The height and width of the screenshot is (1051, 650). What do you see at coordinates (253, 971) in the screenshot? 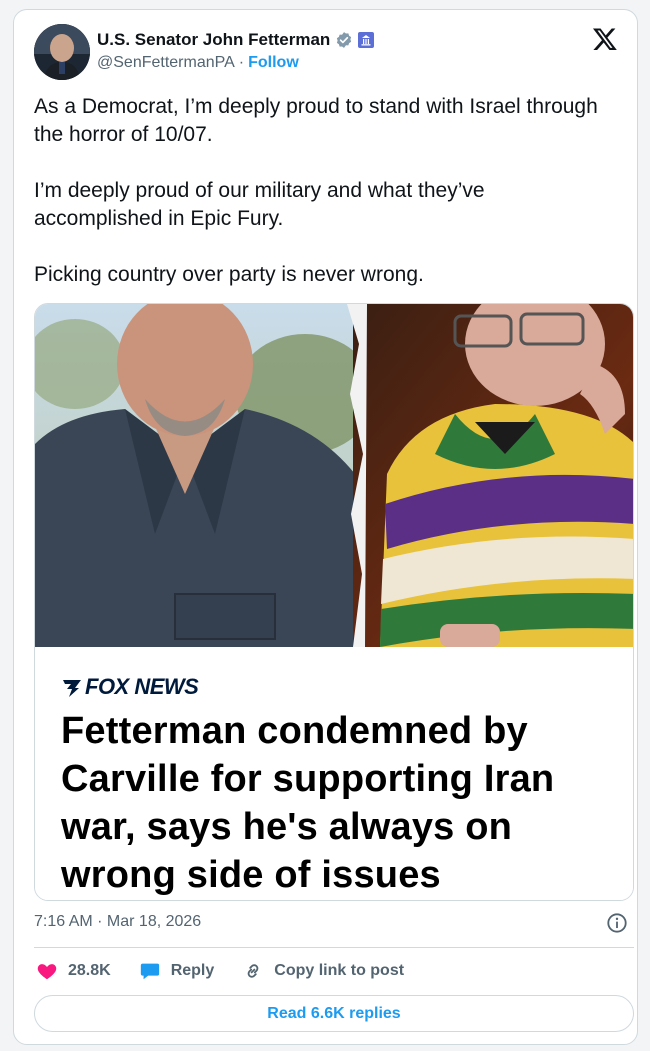
I see `link-icon` at bounding box center [253, 971].